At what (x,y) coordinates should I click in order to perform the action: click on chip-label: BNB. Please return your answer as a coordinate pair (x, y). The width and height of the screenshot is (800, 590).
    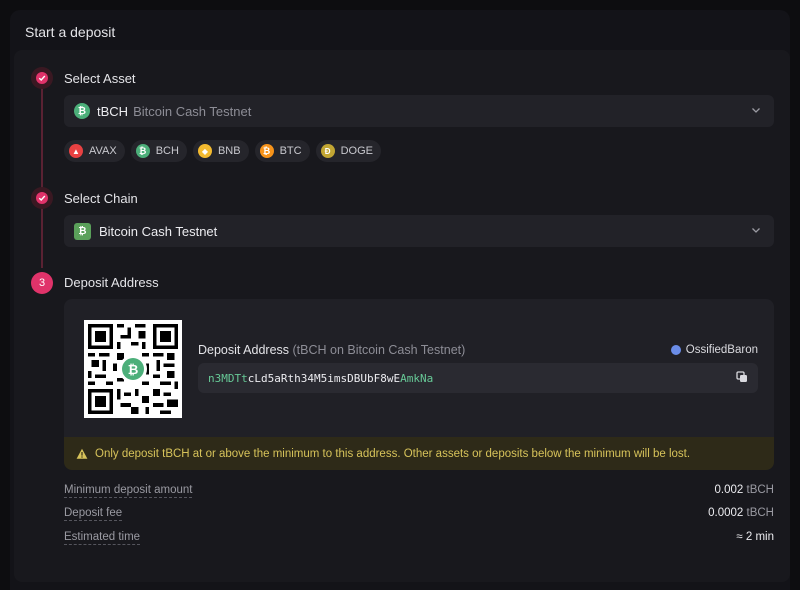
    Looking at the image, I should click on (229, 151).